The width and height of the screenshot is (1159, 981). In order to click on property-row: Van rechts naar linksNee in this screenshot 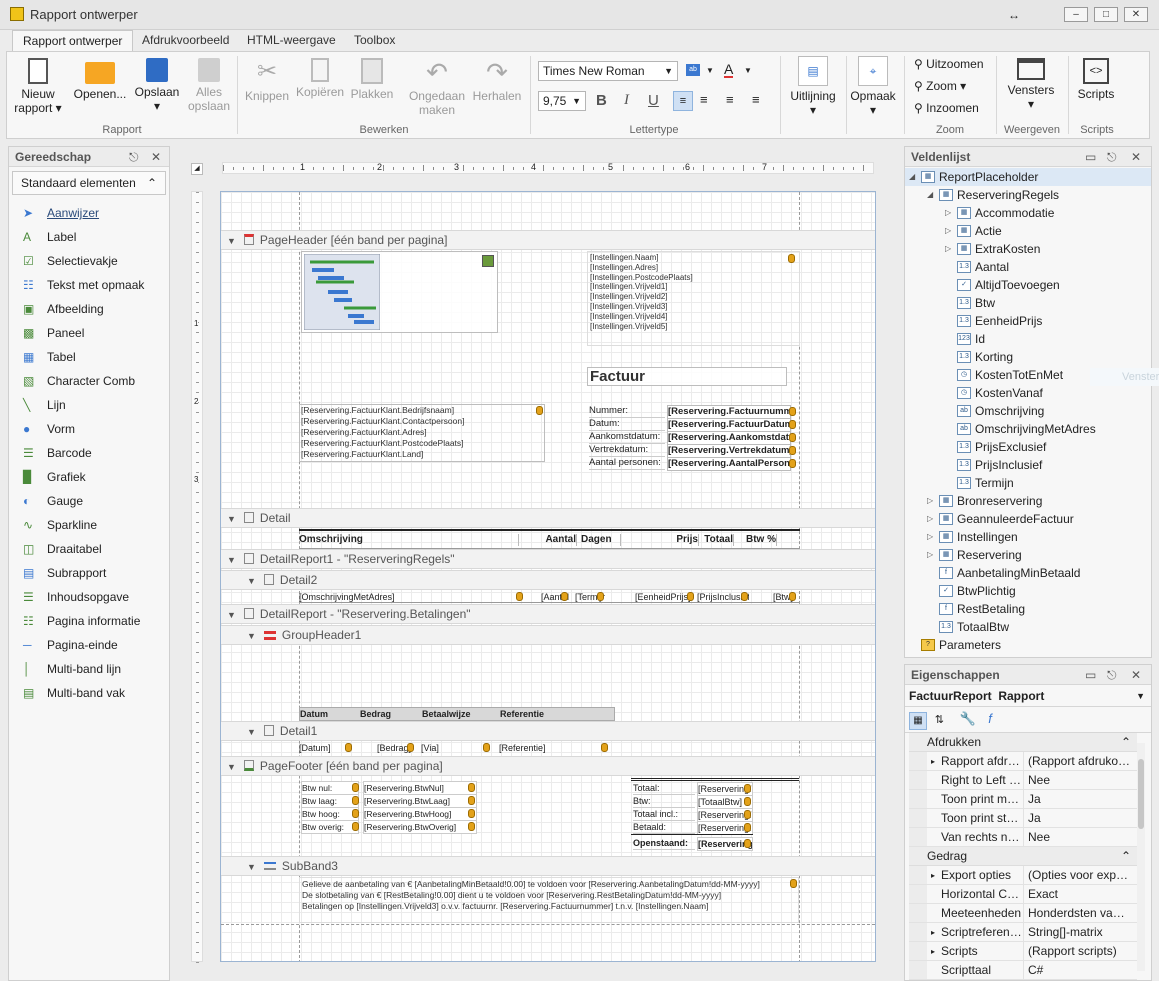, I will do `click(1023, 837)`.